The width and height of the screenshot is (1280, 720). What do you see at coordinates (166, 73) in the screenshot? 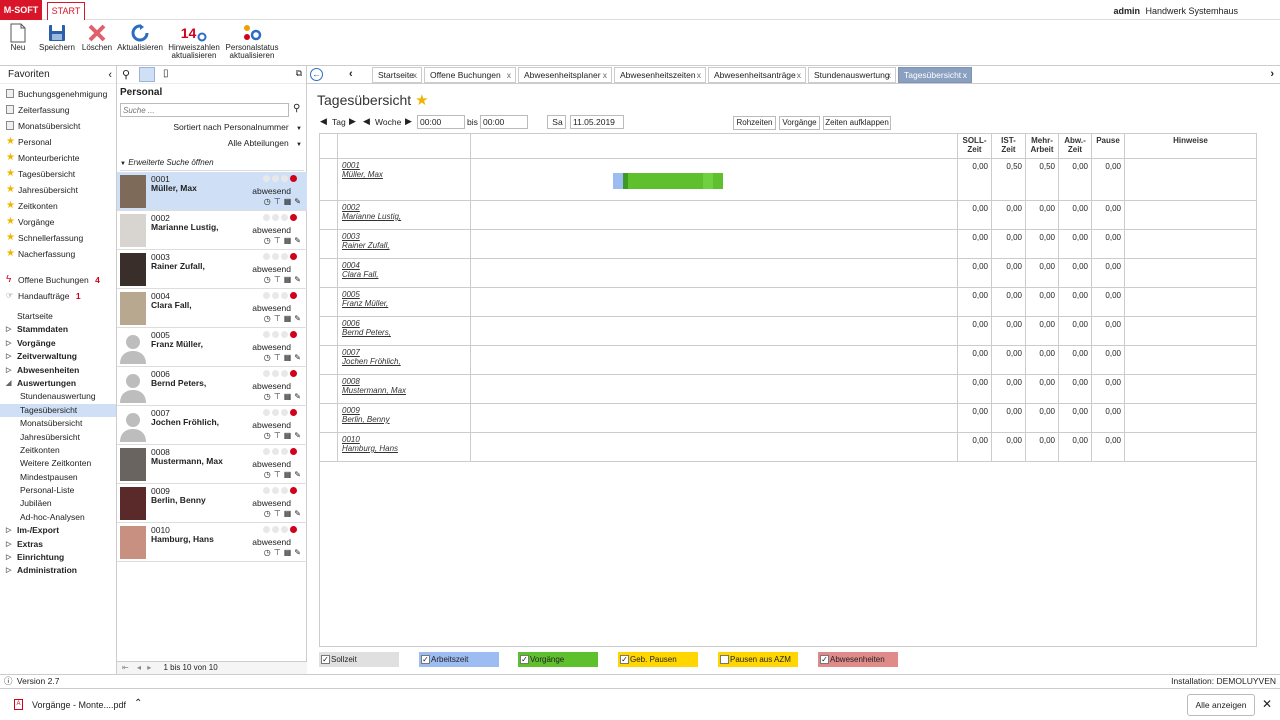
I see `document-icon: ▯` at bounding box center [166, 73].